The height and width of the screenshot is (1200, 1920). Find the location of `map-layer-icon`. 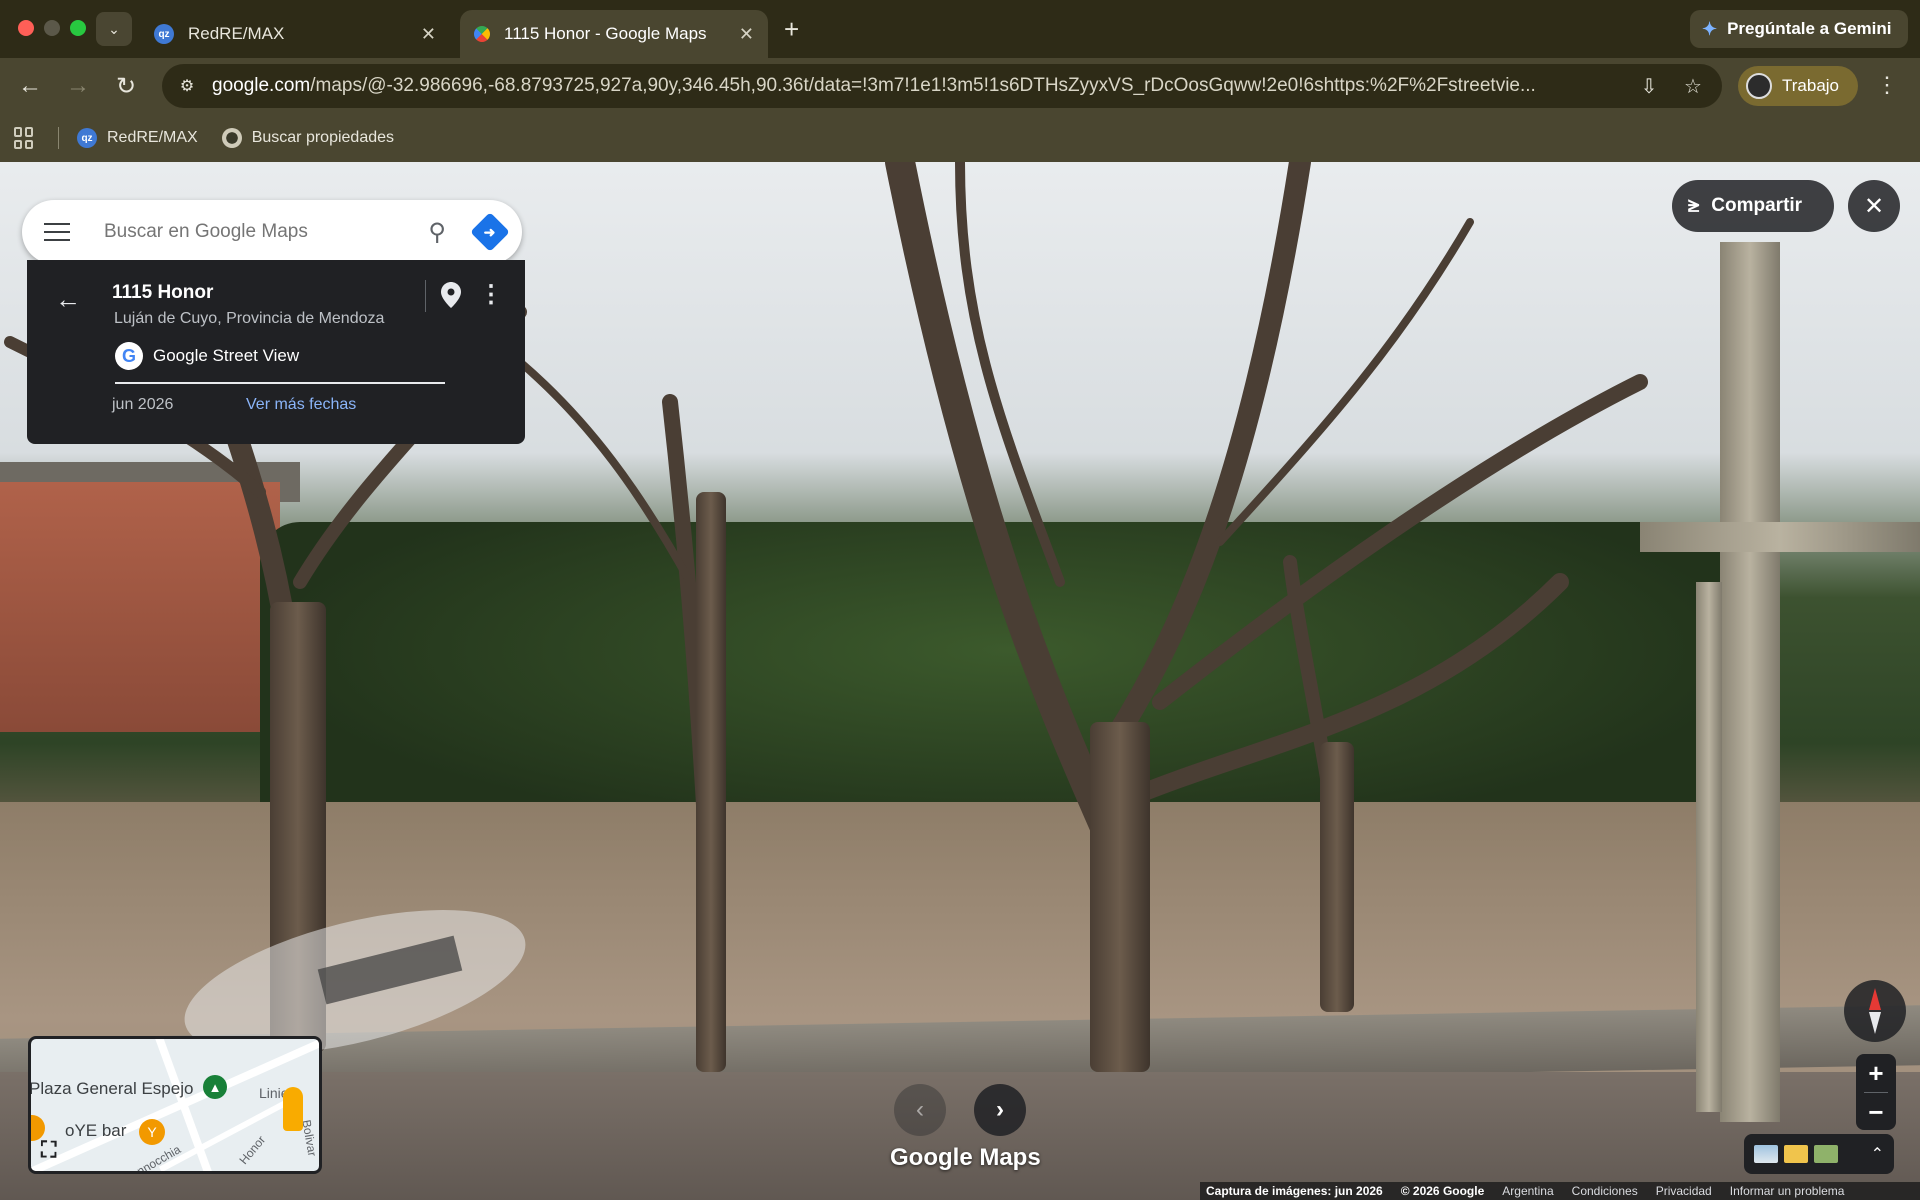

map-layer-icon is located at coordinates (1796, 1154).